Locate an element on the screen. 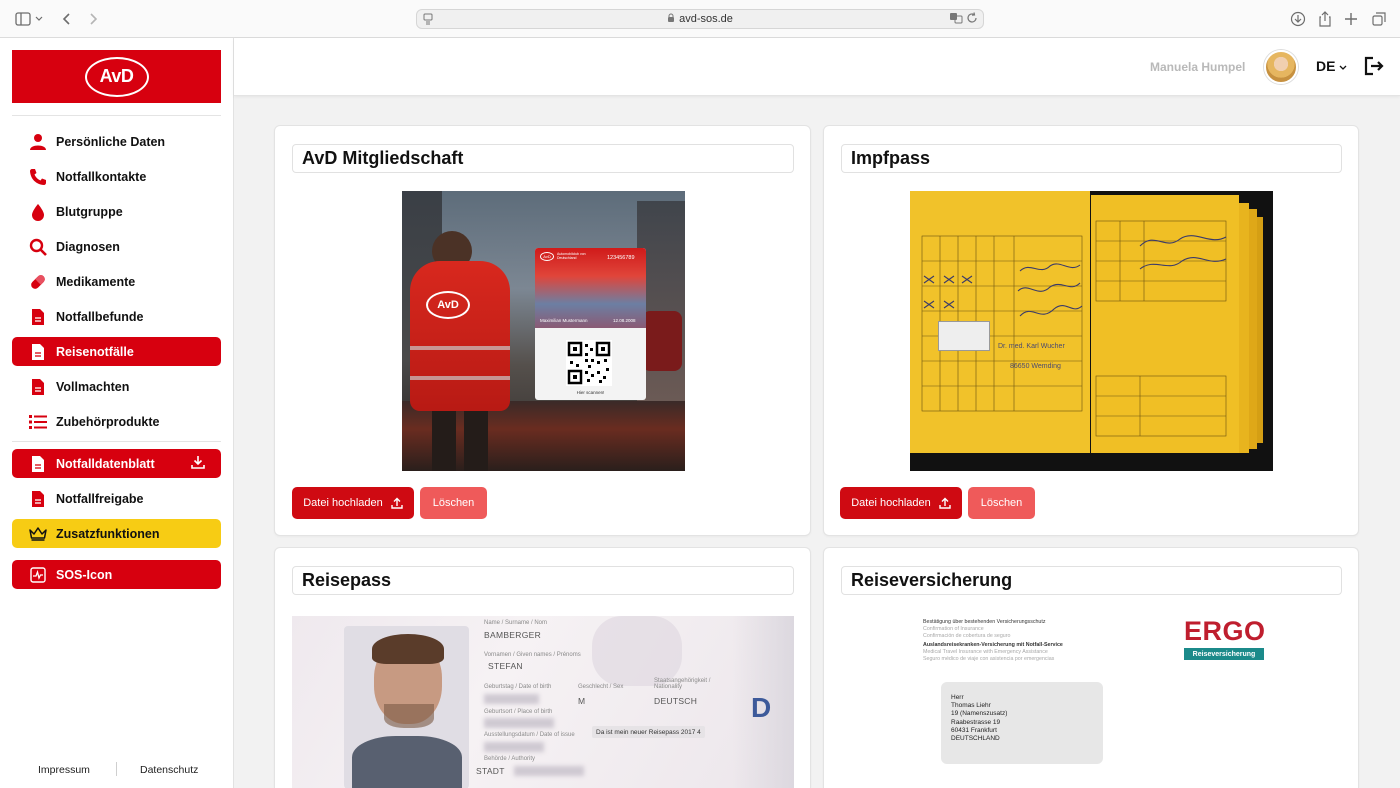  page-icon is located at coordinates (428, 20).